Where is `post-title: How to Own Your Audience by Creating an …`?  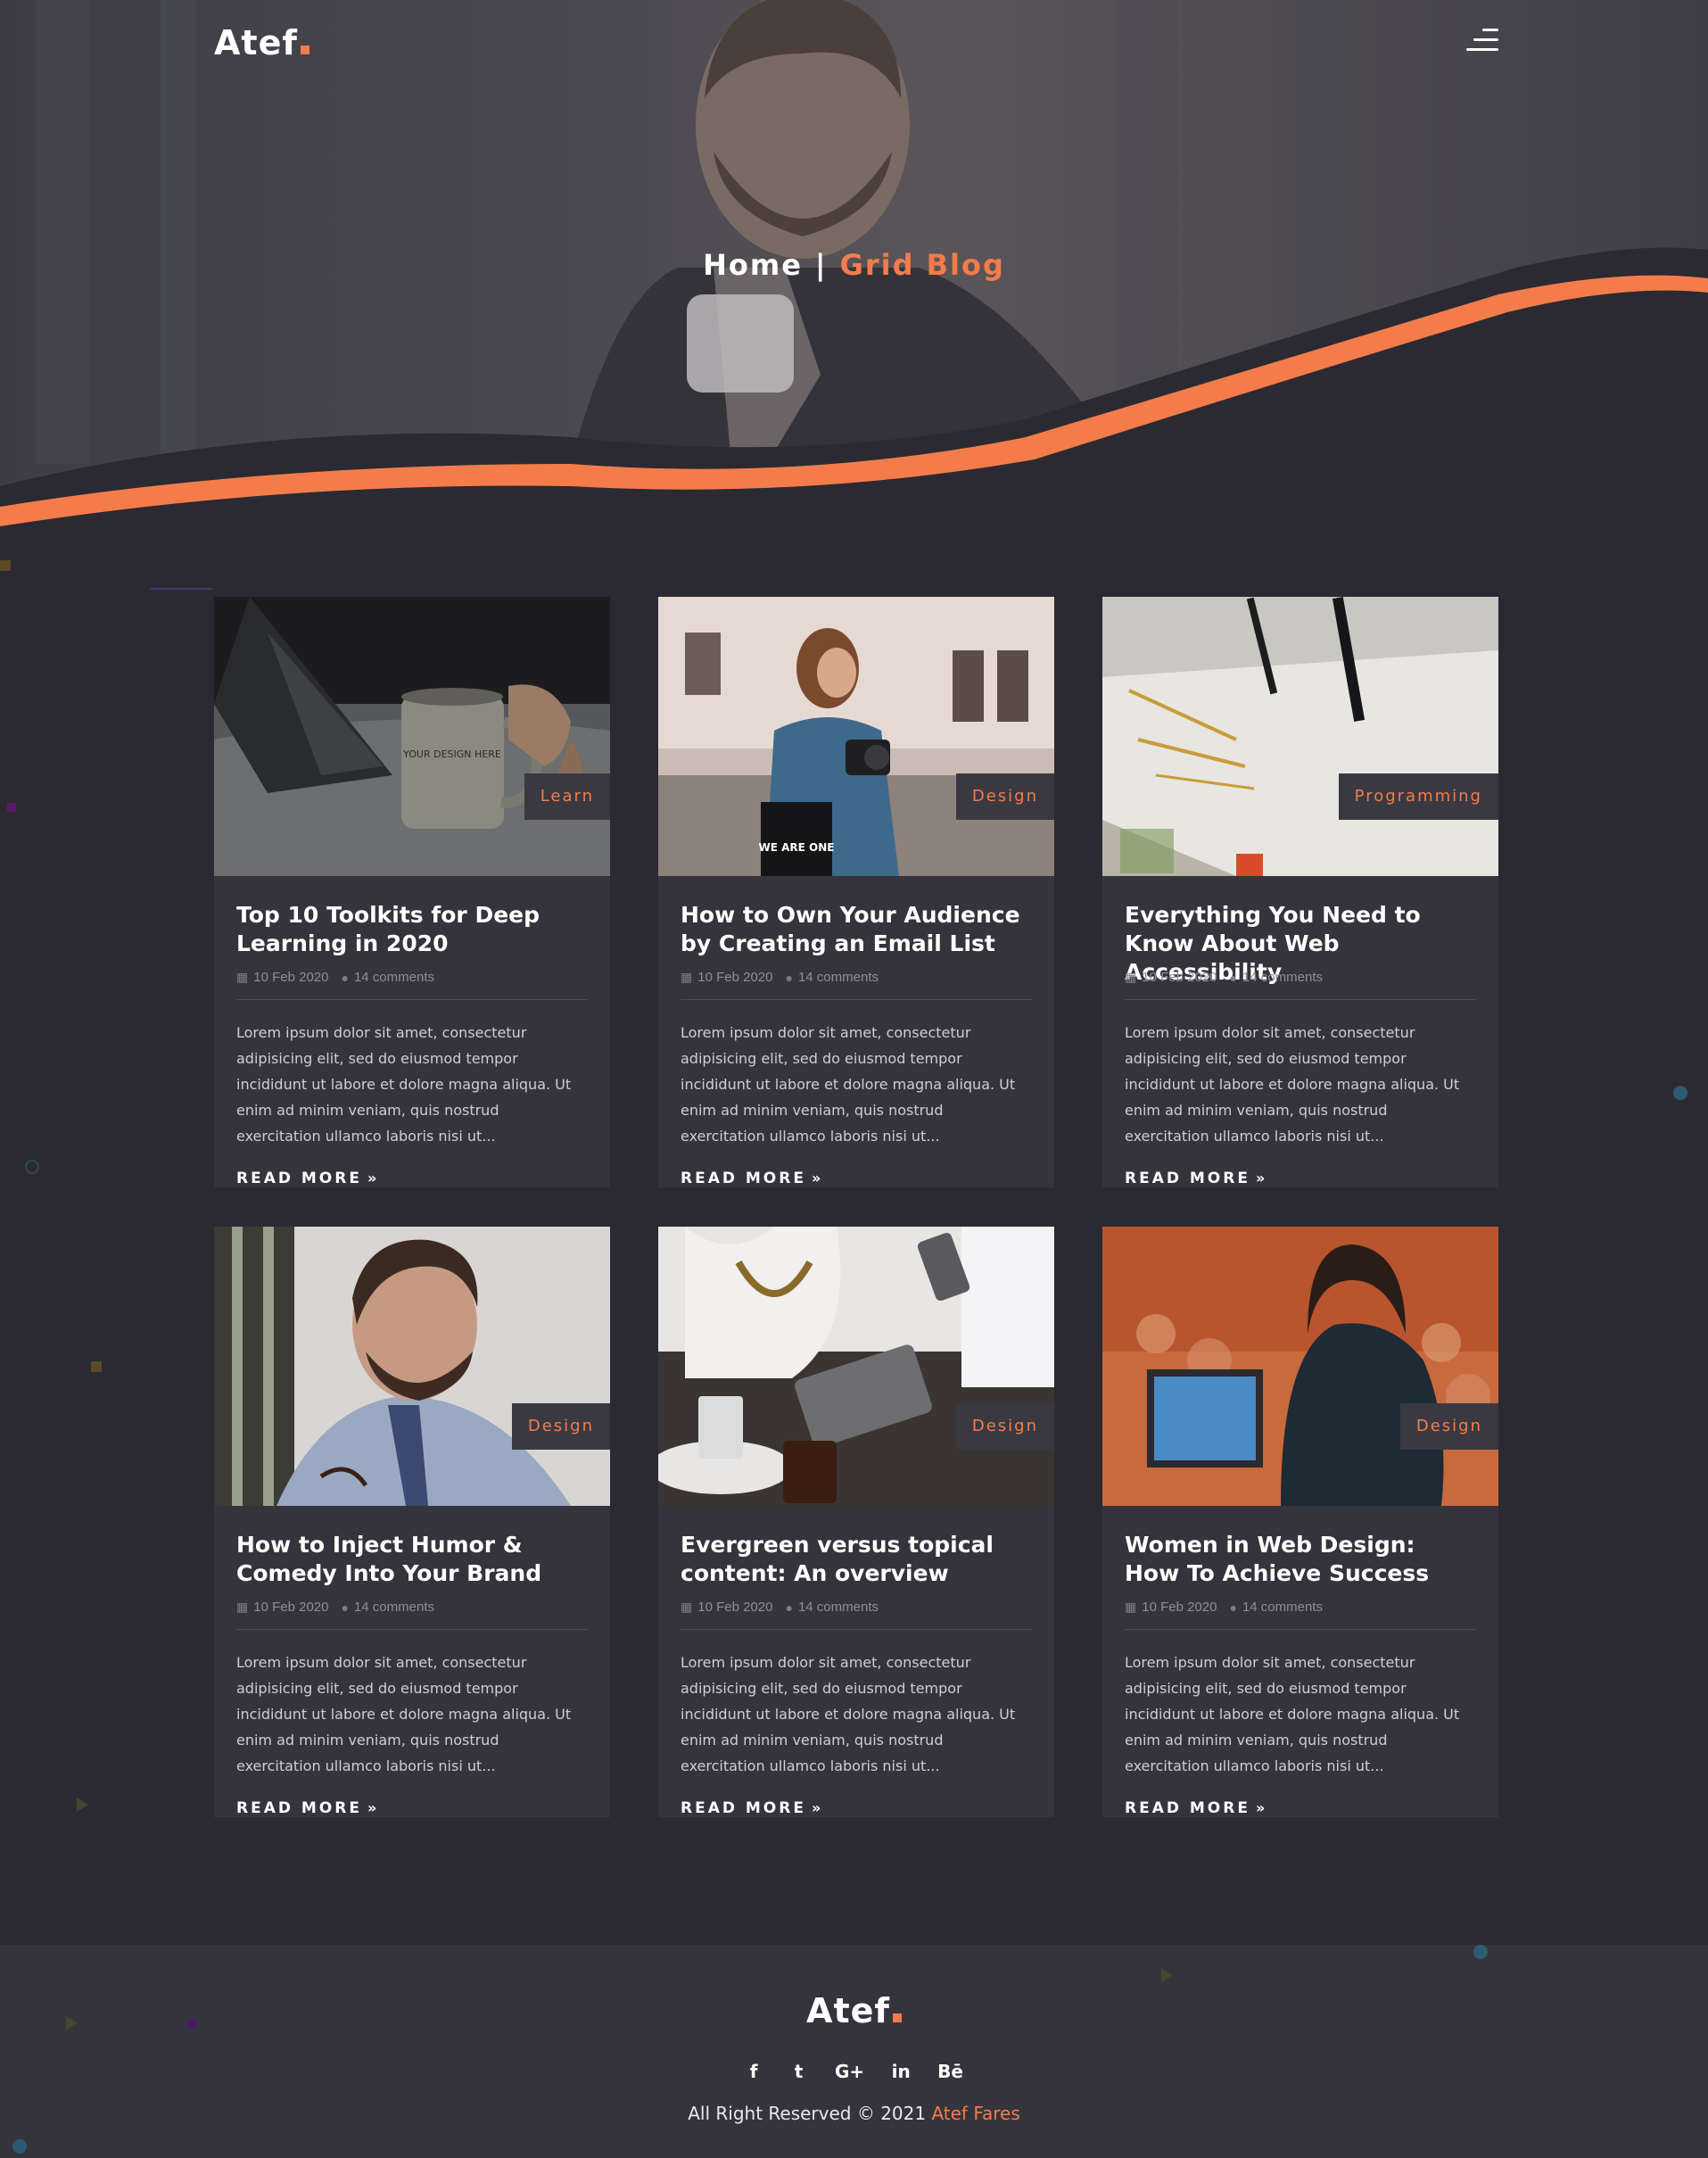
post-title: How to Own Your Audience by Creating an … is located at coordinates (856, 930).